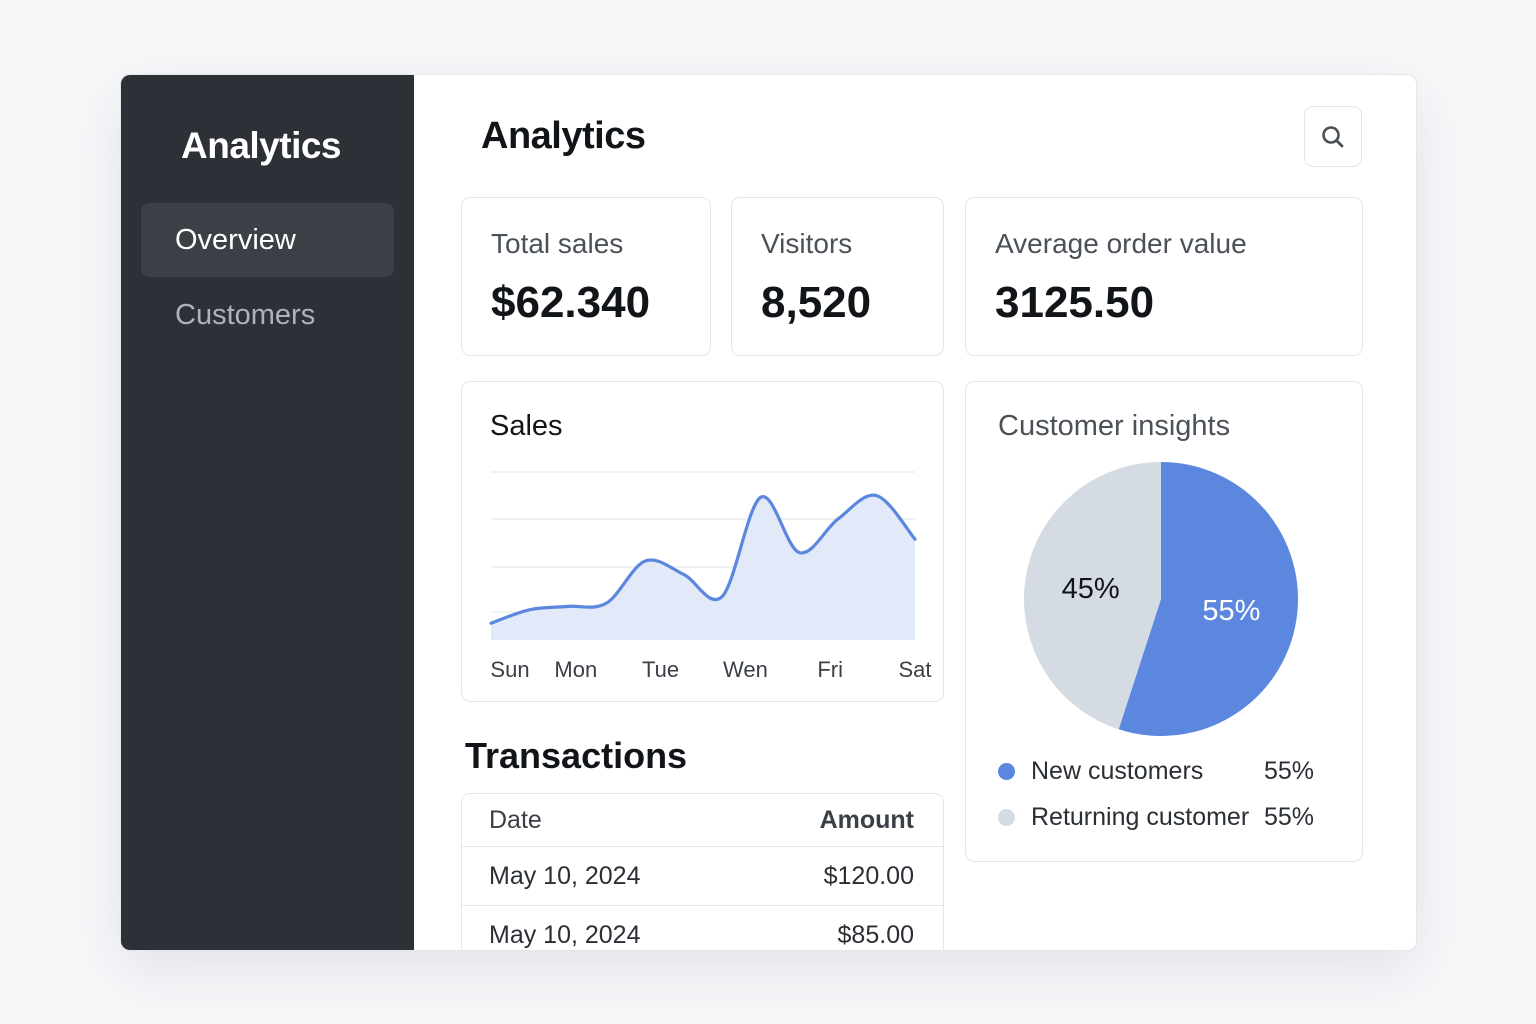 Image resolution: width=1536 pixels, height=1024 pixels. Describe the element at coordinates (267, 240) in the screenshot. I see `sidebar-item-overview: Overview` at that location.